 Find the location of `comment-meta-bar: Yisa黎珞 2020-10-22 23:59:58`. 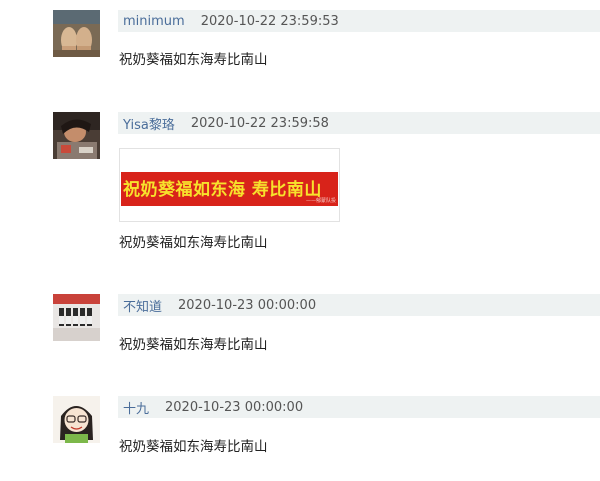

comment-meta-bar: Yisa黎珞 2020-10-22 23:59:58 is located at coordinates (359, 123).